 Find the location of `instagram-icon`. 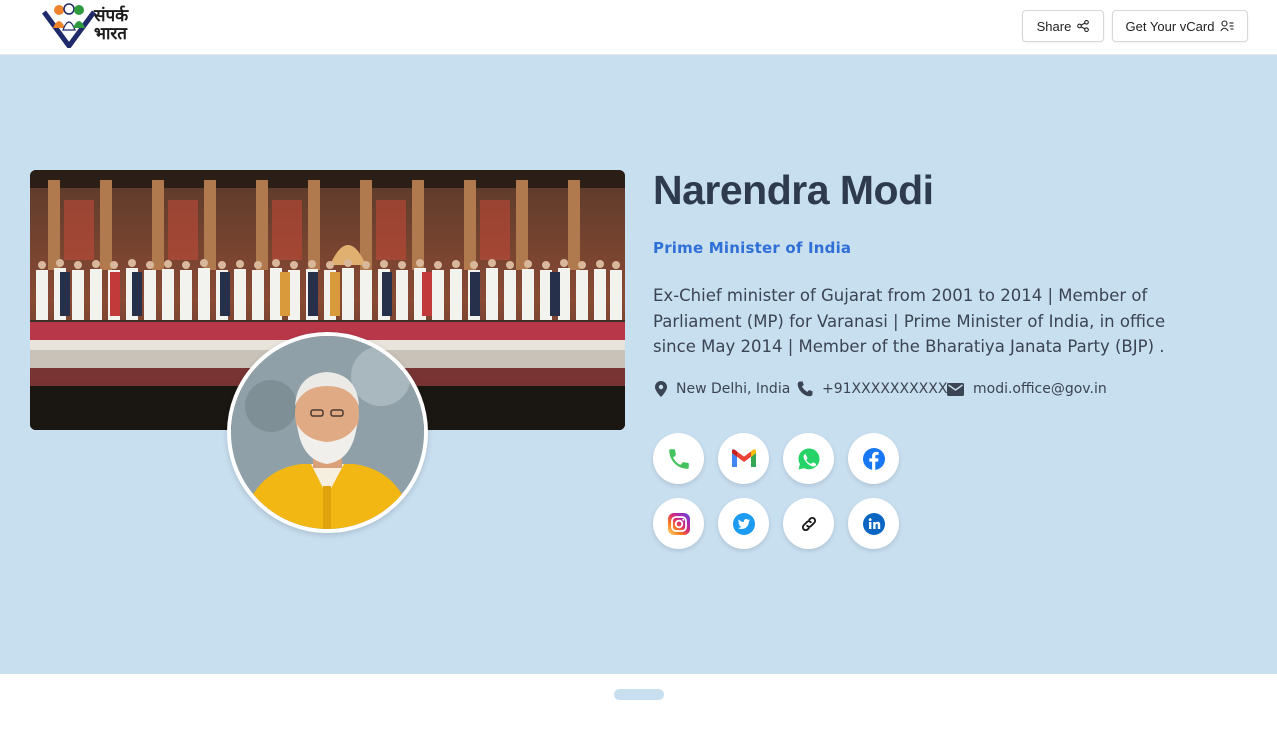

instagram-icon is located at coordinates (678, 523).